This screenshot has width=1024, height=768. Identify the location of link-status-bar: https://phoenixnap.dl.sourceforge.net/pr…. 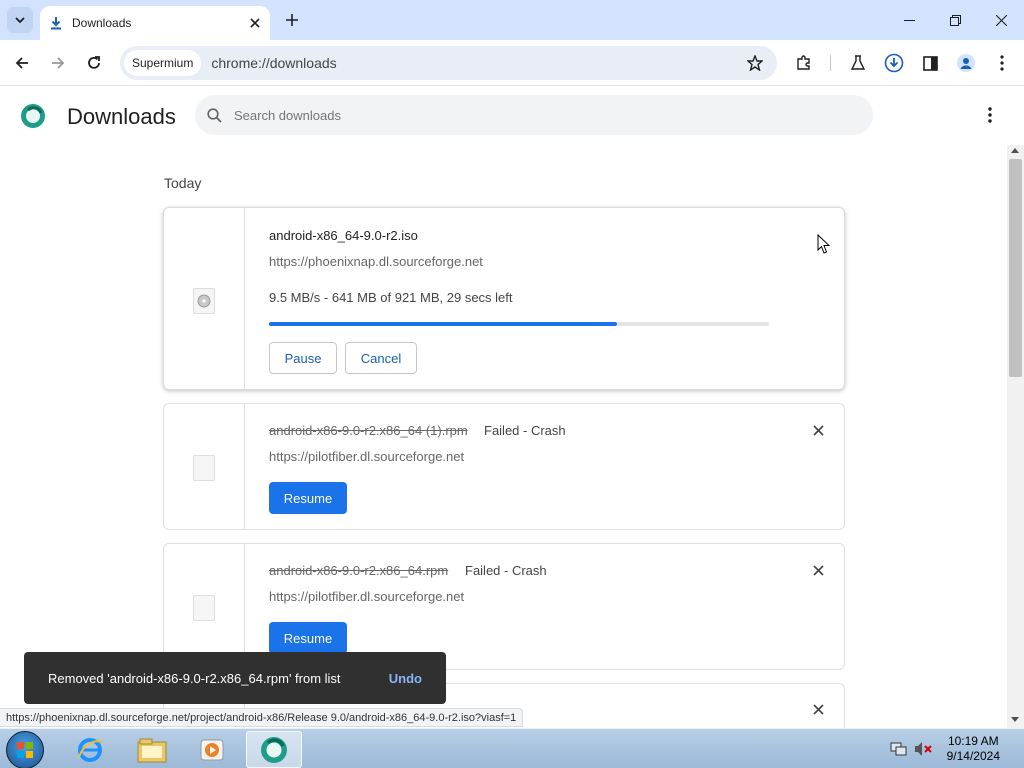
(262, 717).